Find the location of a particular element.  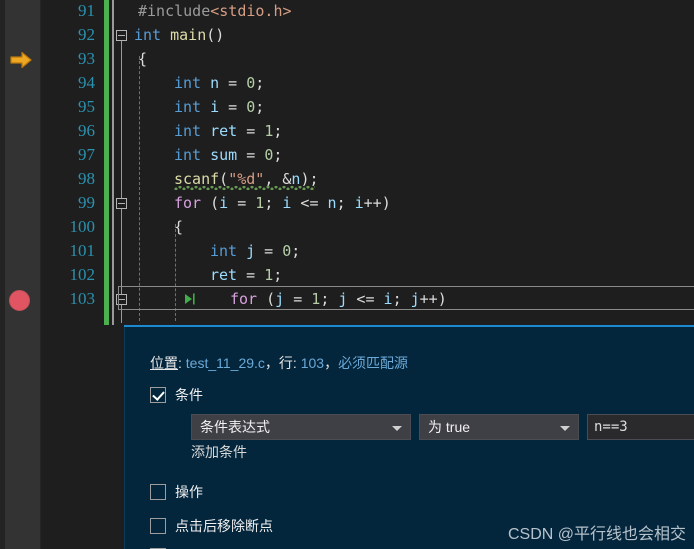

condition-expression-value: n==3 is located at coordinates (611, 427).